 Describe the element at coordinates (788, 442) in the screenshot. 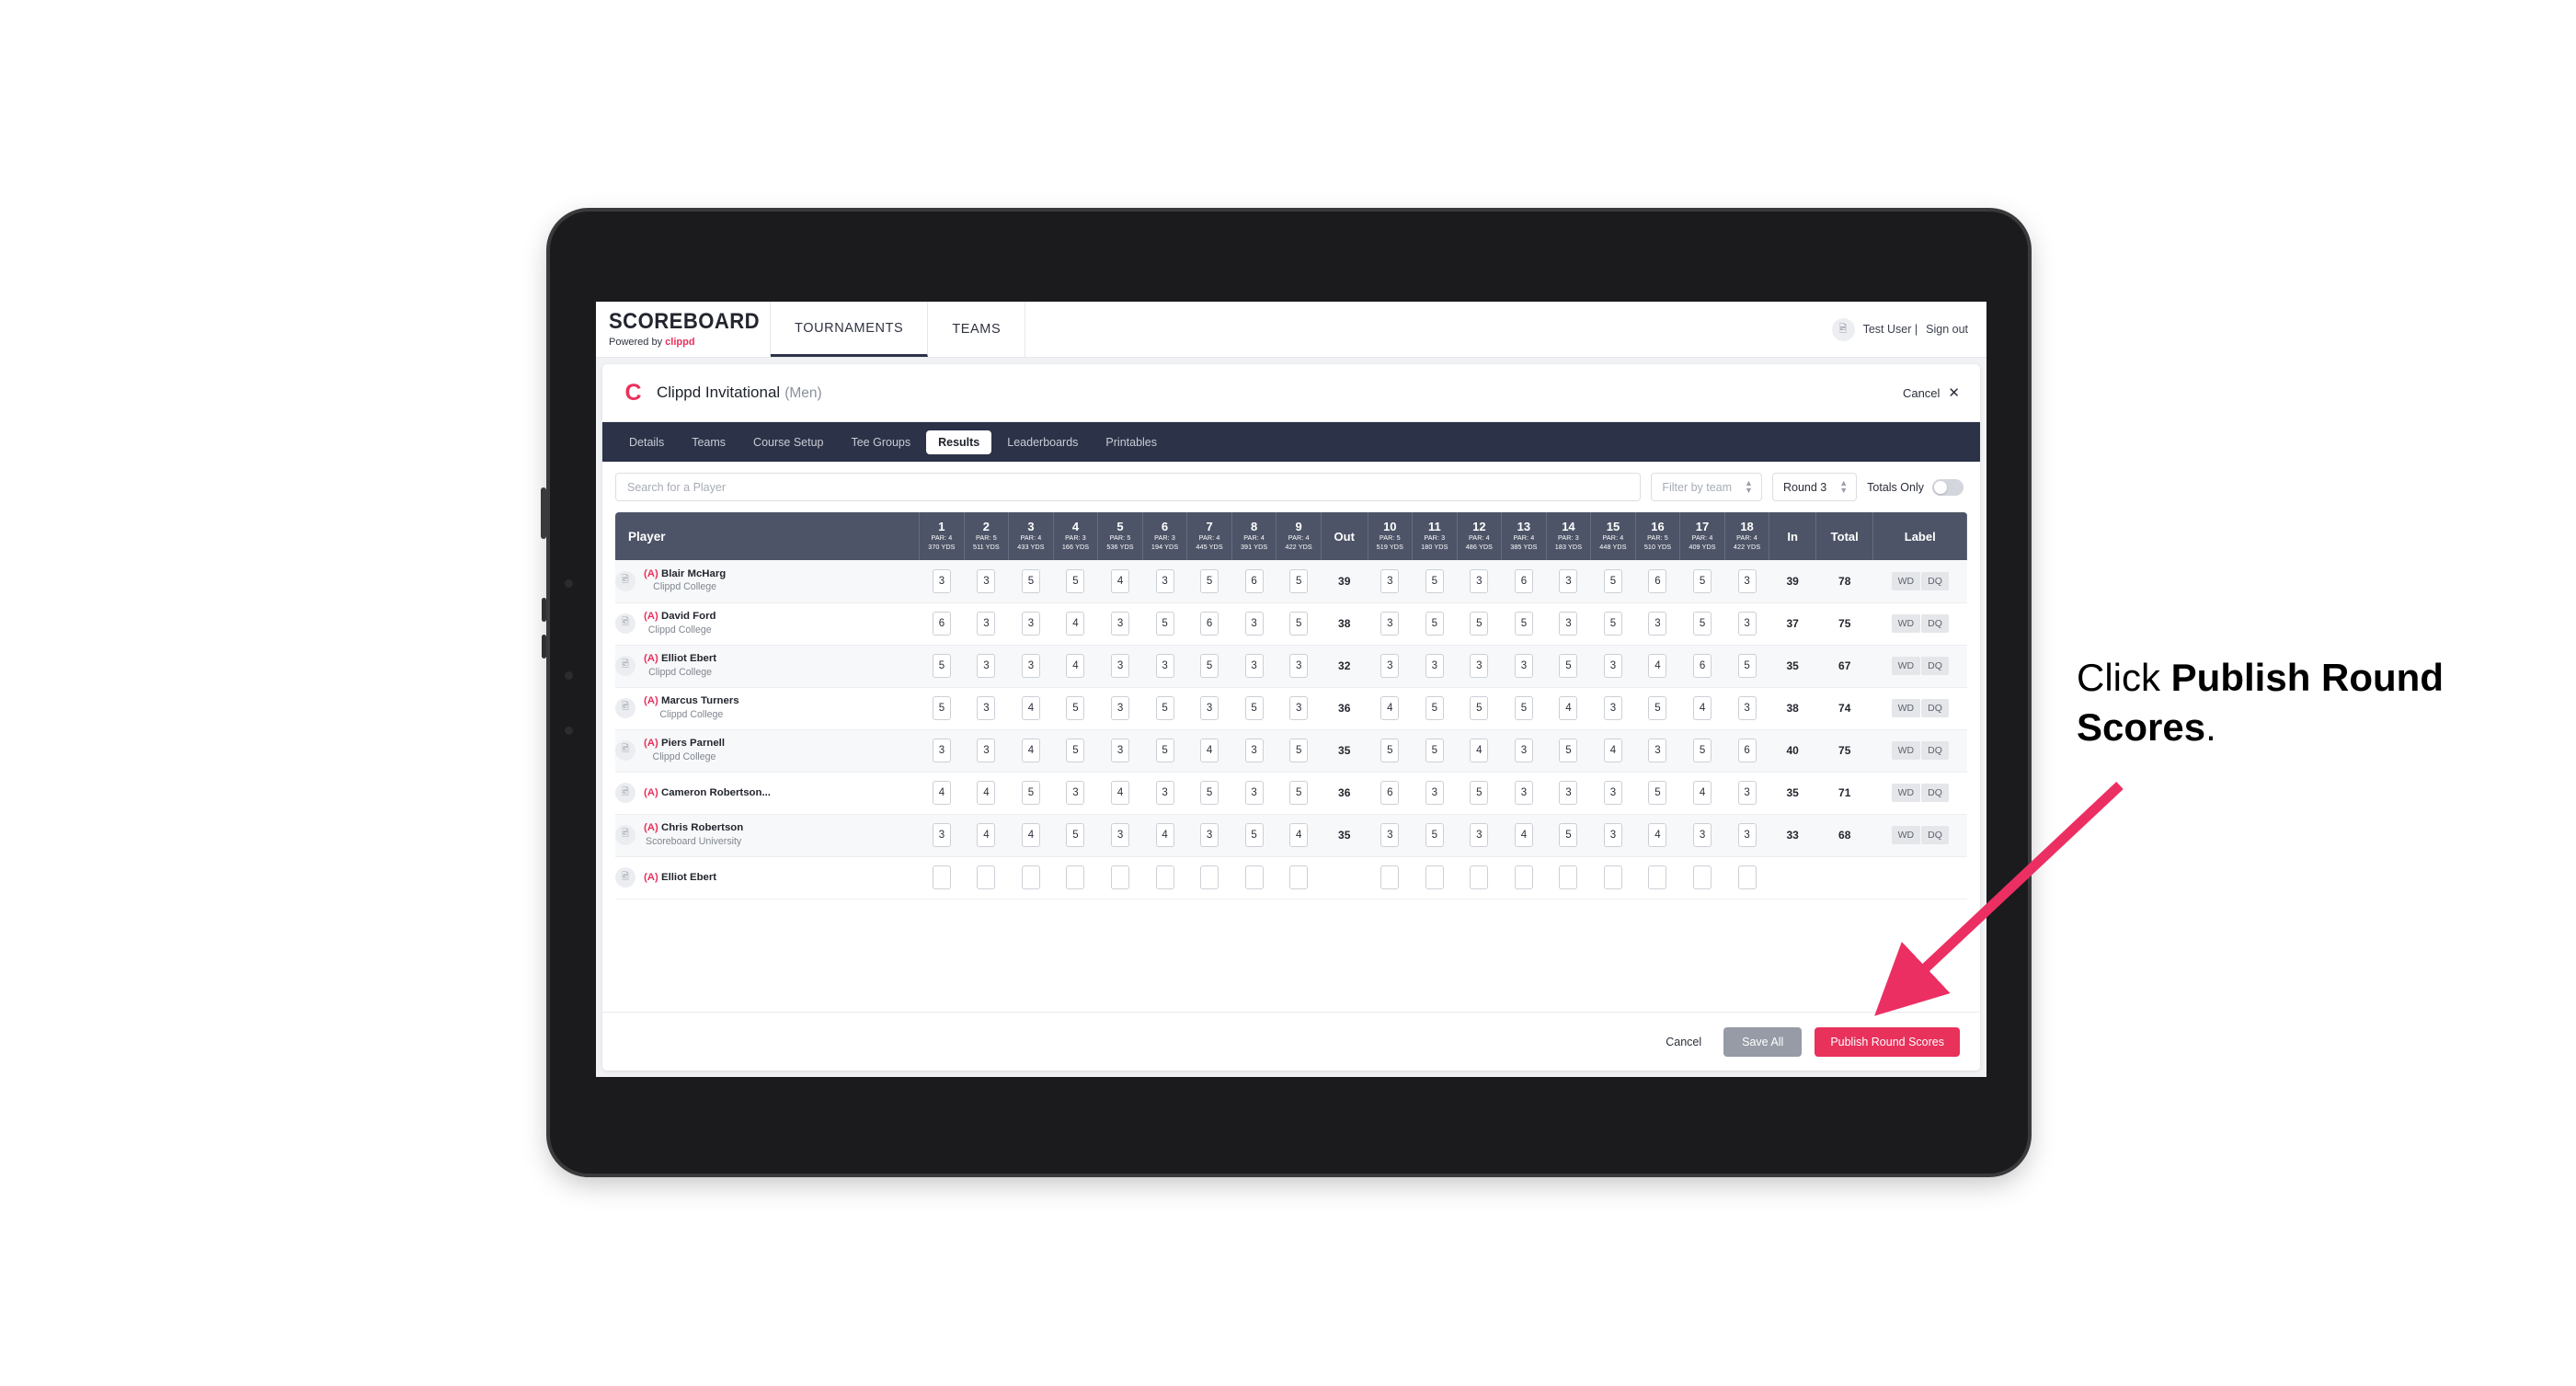

I see `tab-course-setup: Course Setup` at that location.